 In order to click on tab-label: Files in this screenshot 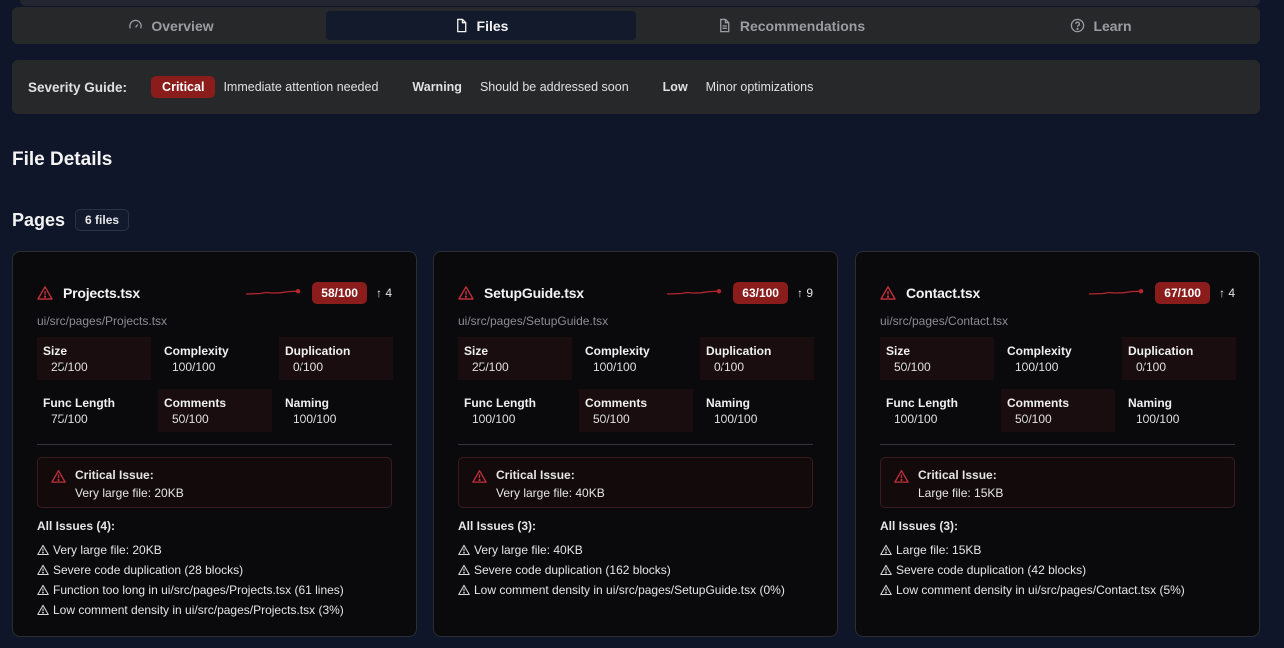, I will do `click(492, 25)`.